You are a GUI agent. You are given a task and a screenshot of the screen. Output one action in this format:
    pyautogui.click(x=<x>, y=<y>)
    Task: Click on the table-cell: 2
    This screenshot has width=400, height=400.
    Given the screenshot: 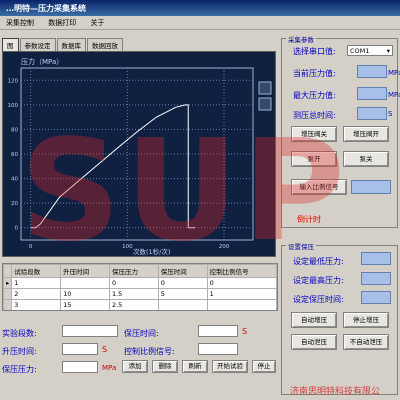 What is the action you would take?
    pyautogui.click(x=36, y=294)
    